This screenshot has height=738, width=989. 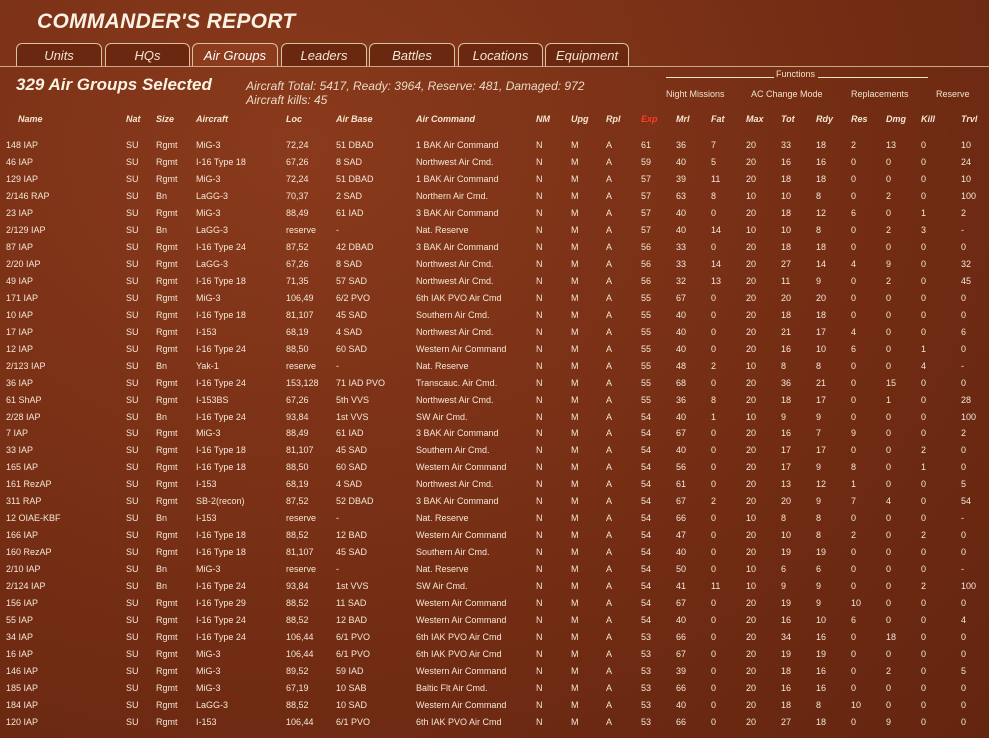 I want to click on tab-air-groups: Air Groups, so click(x=235, y=54).